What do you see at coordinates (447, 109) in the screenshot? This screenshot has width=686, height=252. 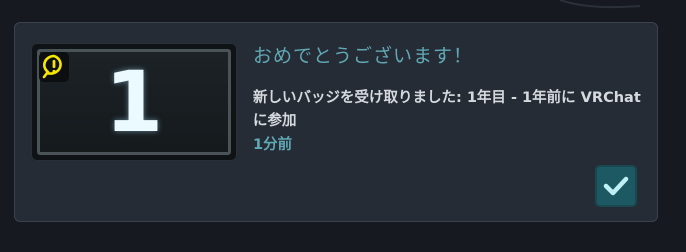 I see `notification-message: 新しいバッジを受け取りました: 1年目 - 1年前に VRChat に参加` at bounding box center [447, 109].